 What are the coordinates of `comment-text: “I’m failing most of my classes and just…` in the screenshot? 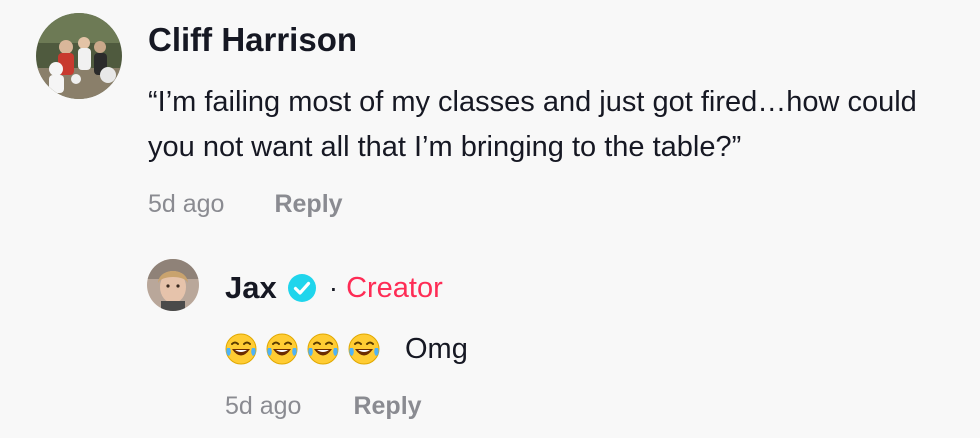 It's located at (532, 124).